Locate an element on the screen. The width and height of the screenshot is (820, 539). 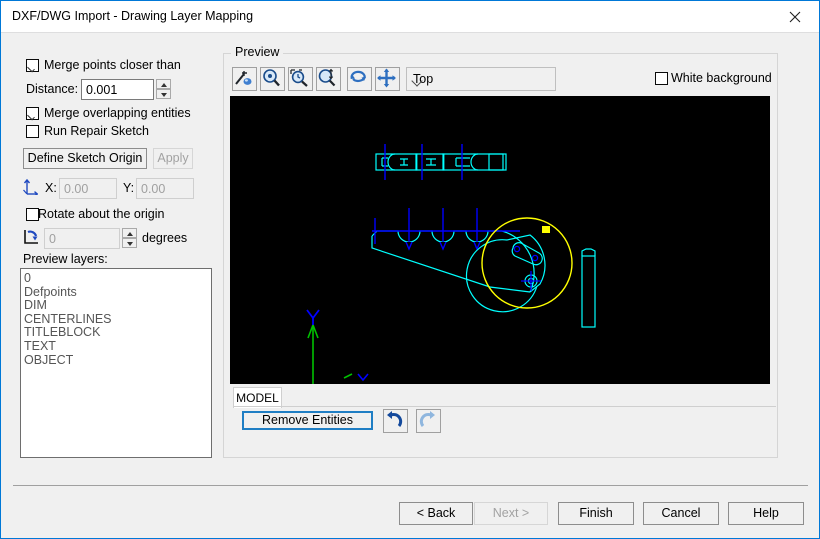
merge-points-label: Merge points closer than is located at coordinates (112, 65).